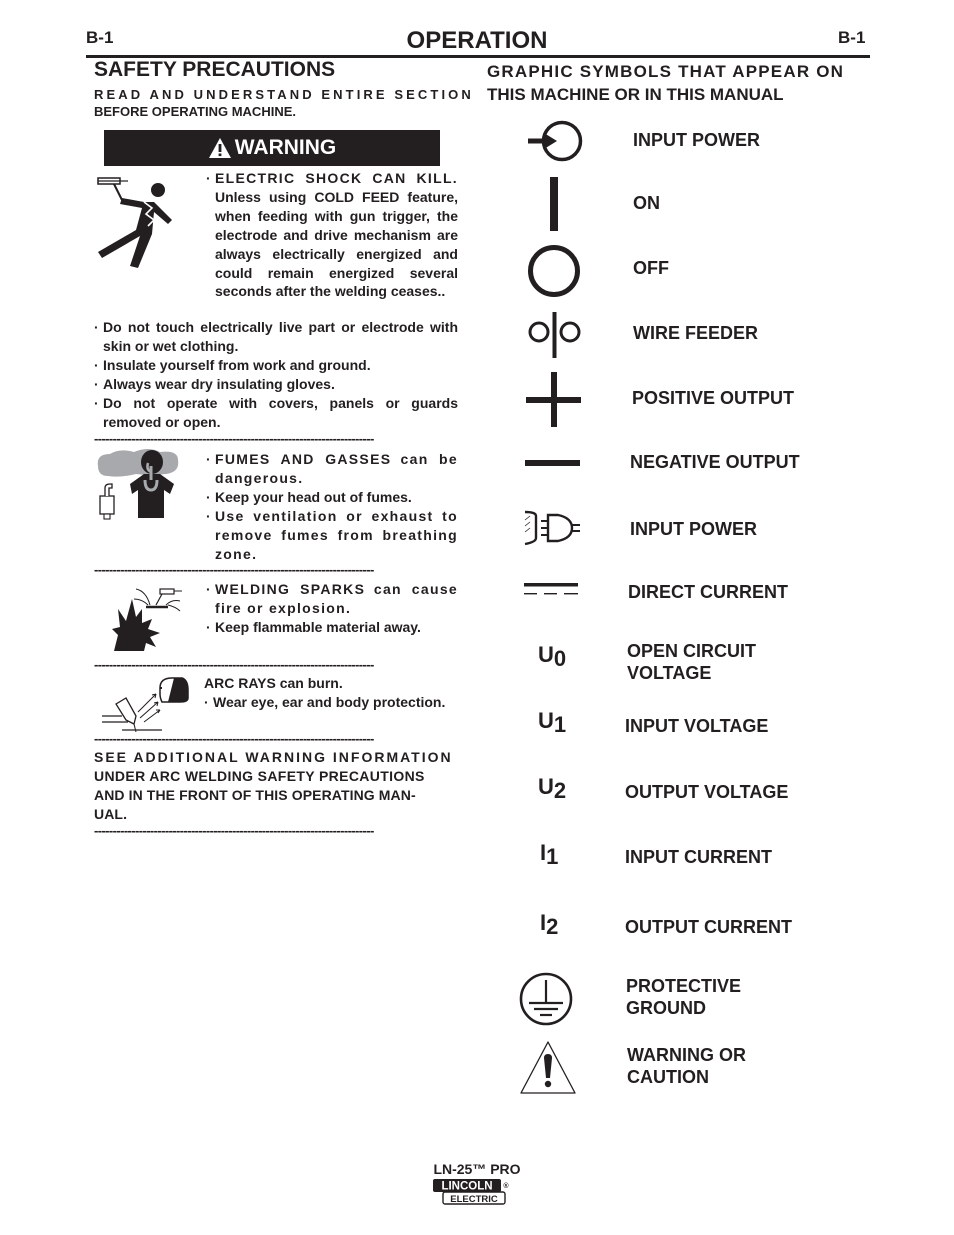 Image resolution: width=954 pixels, height=1235 pixels. Describe the element at coordinates (552, 528) in the screenshot. I see `input-power-plug-icon` at that location.